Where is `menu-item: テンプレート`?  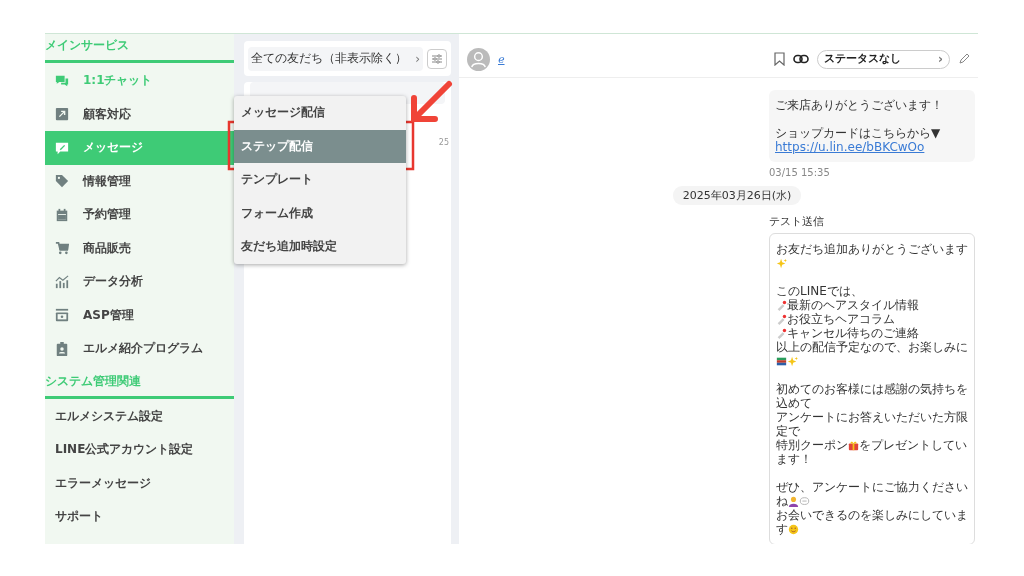 menu-item: テンプレート is located at coordinates (320, 180).